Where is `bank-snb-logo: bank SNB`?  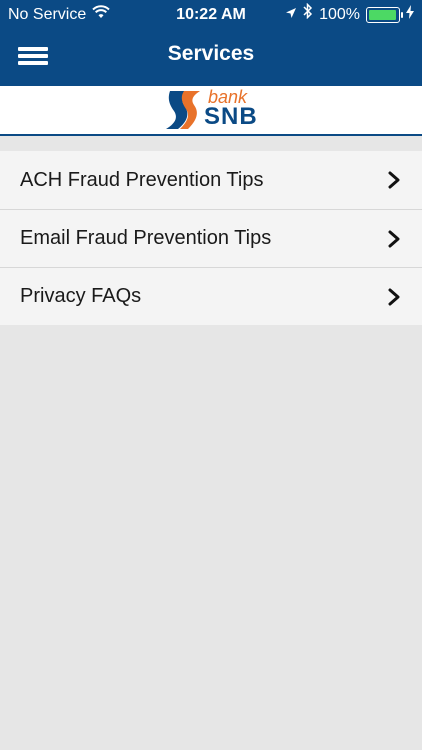
bank-snb-logo: bank SNB is located at coordinates (214, 109).